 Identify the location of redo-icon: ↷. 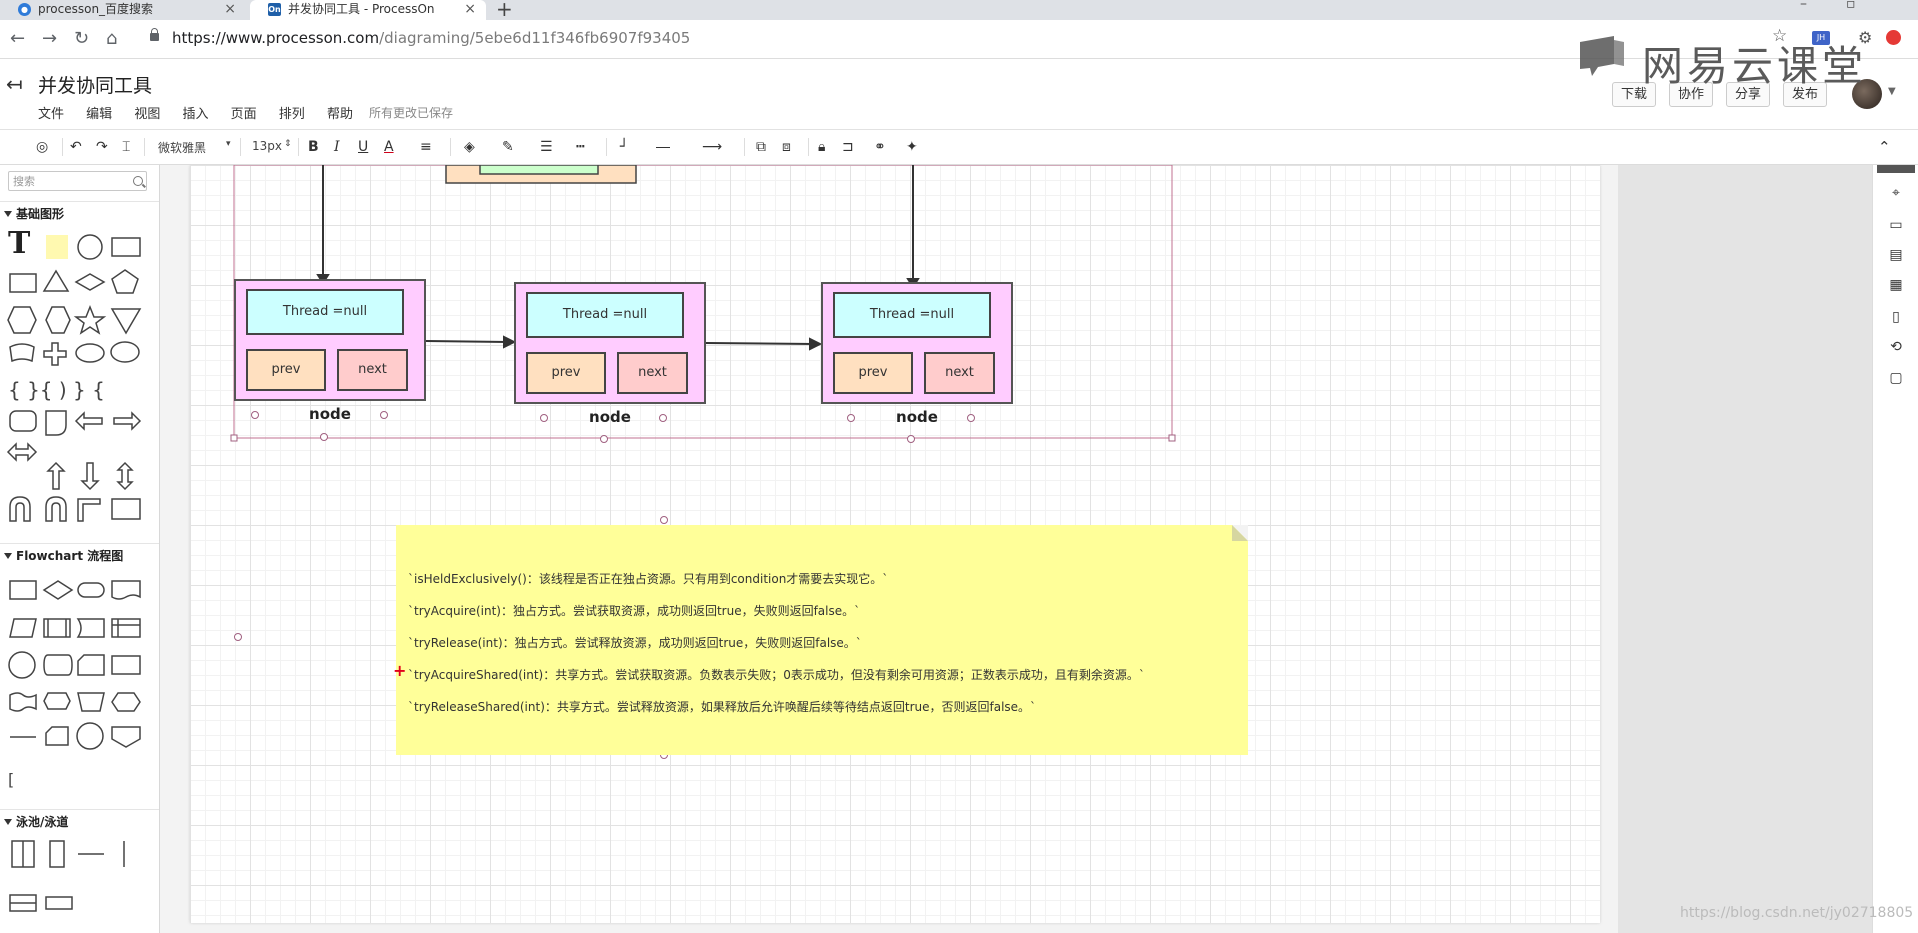
(102, 147).